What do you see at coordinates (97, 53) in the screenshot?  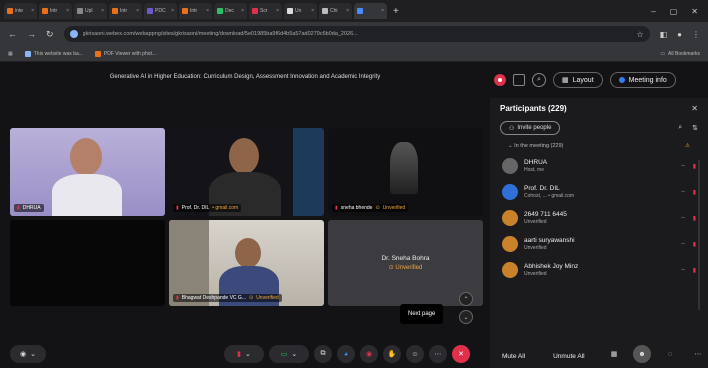 I see `bookmark-favicon-icon` at bounding box center [97, 53].